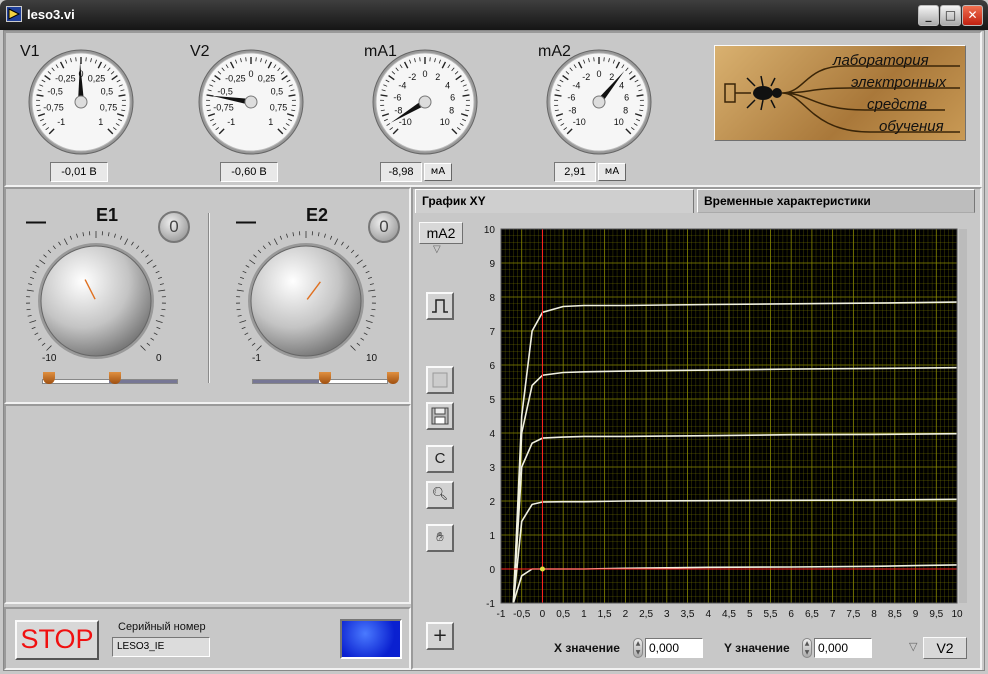  I want to click on y-tick-label: 6, so click(492, 366).